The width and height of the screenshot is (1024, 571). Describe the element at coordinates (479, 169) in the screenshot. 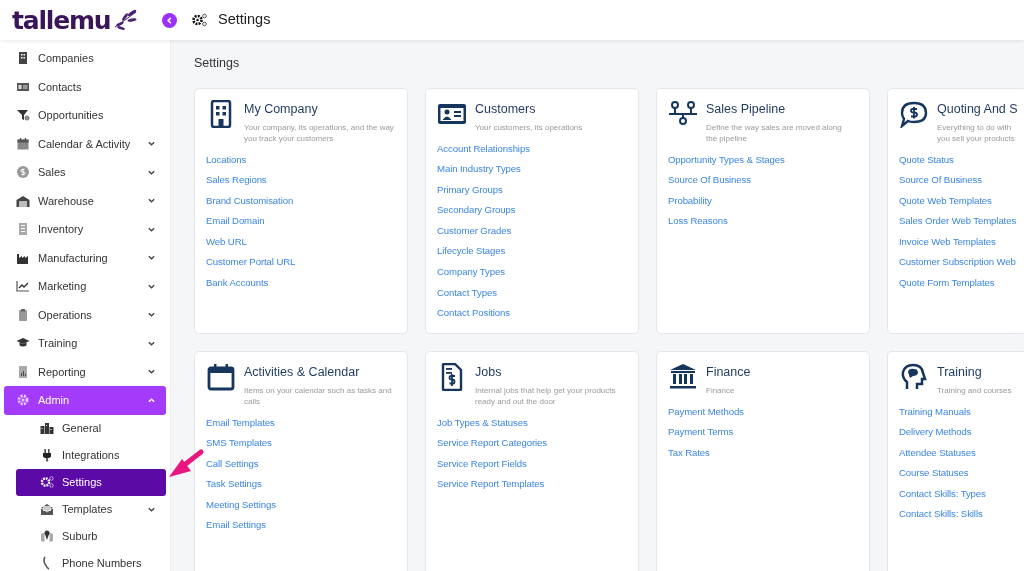

I see `settings-link: Main Industry Types` at that location.